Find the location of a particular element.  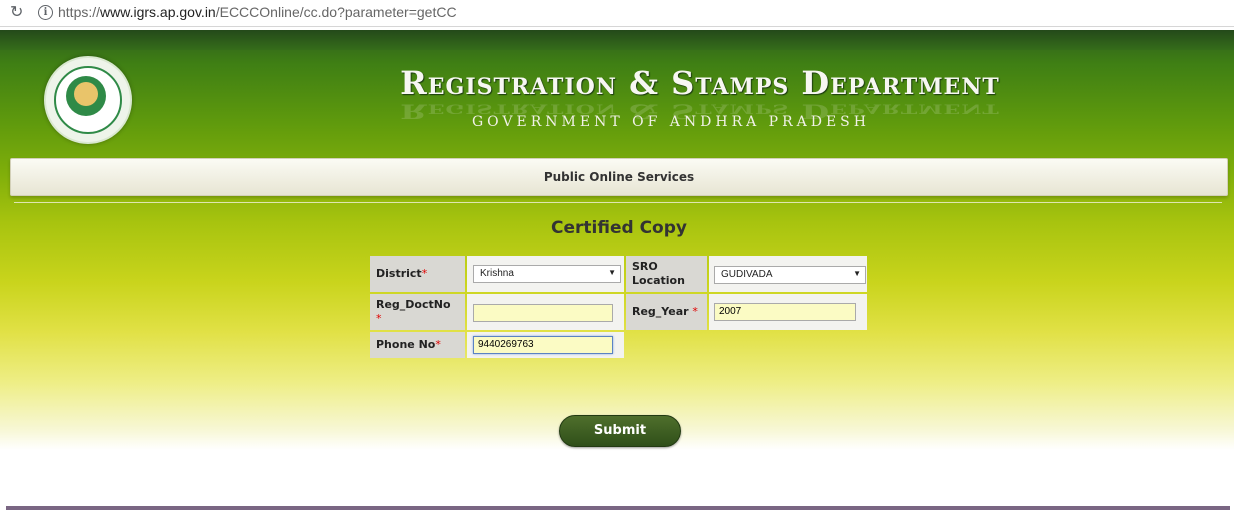

url-prefix: https:// is located at coordinates (79, 12).